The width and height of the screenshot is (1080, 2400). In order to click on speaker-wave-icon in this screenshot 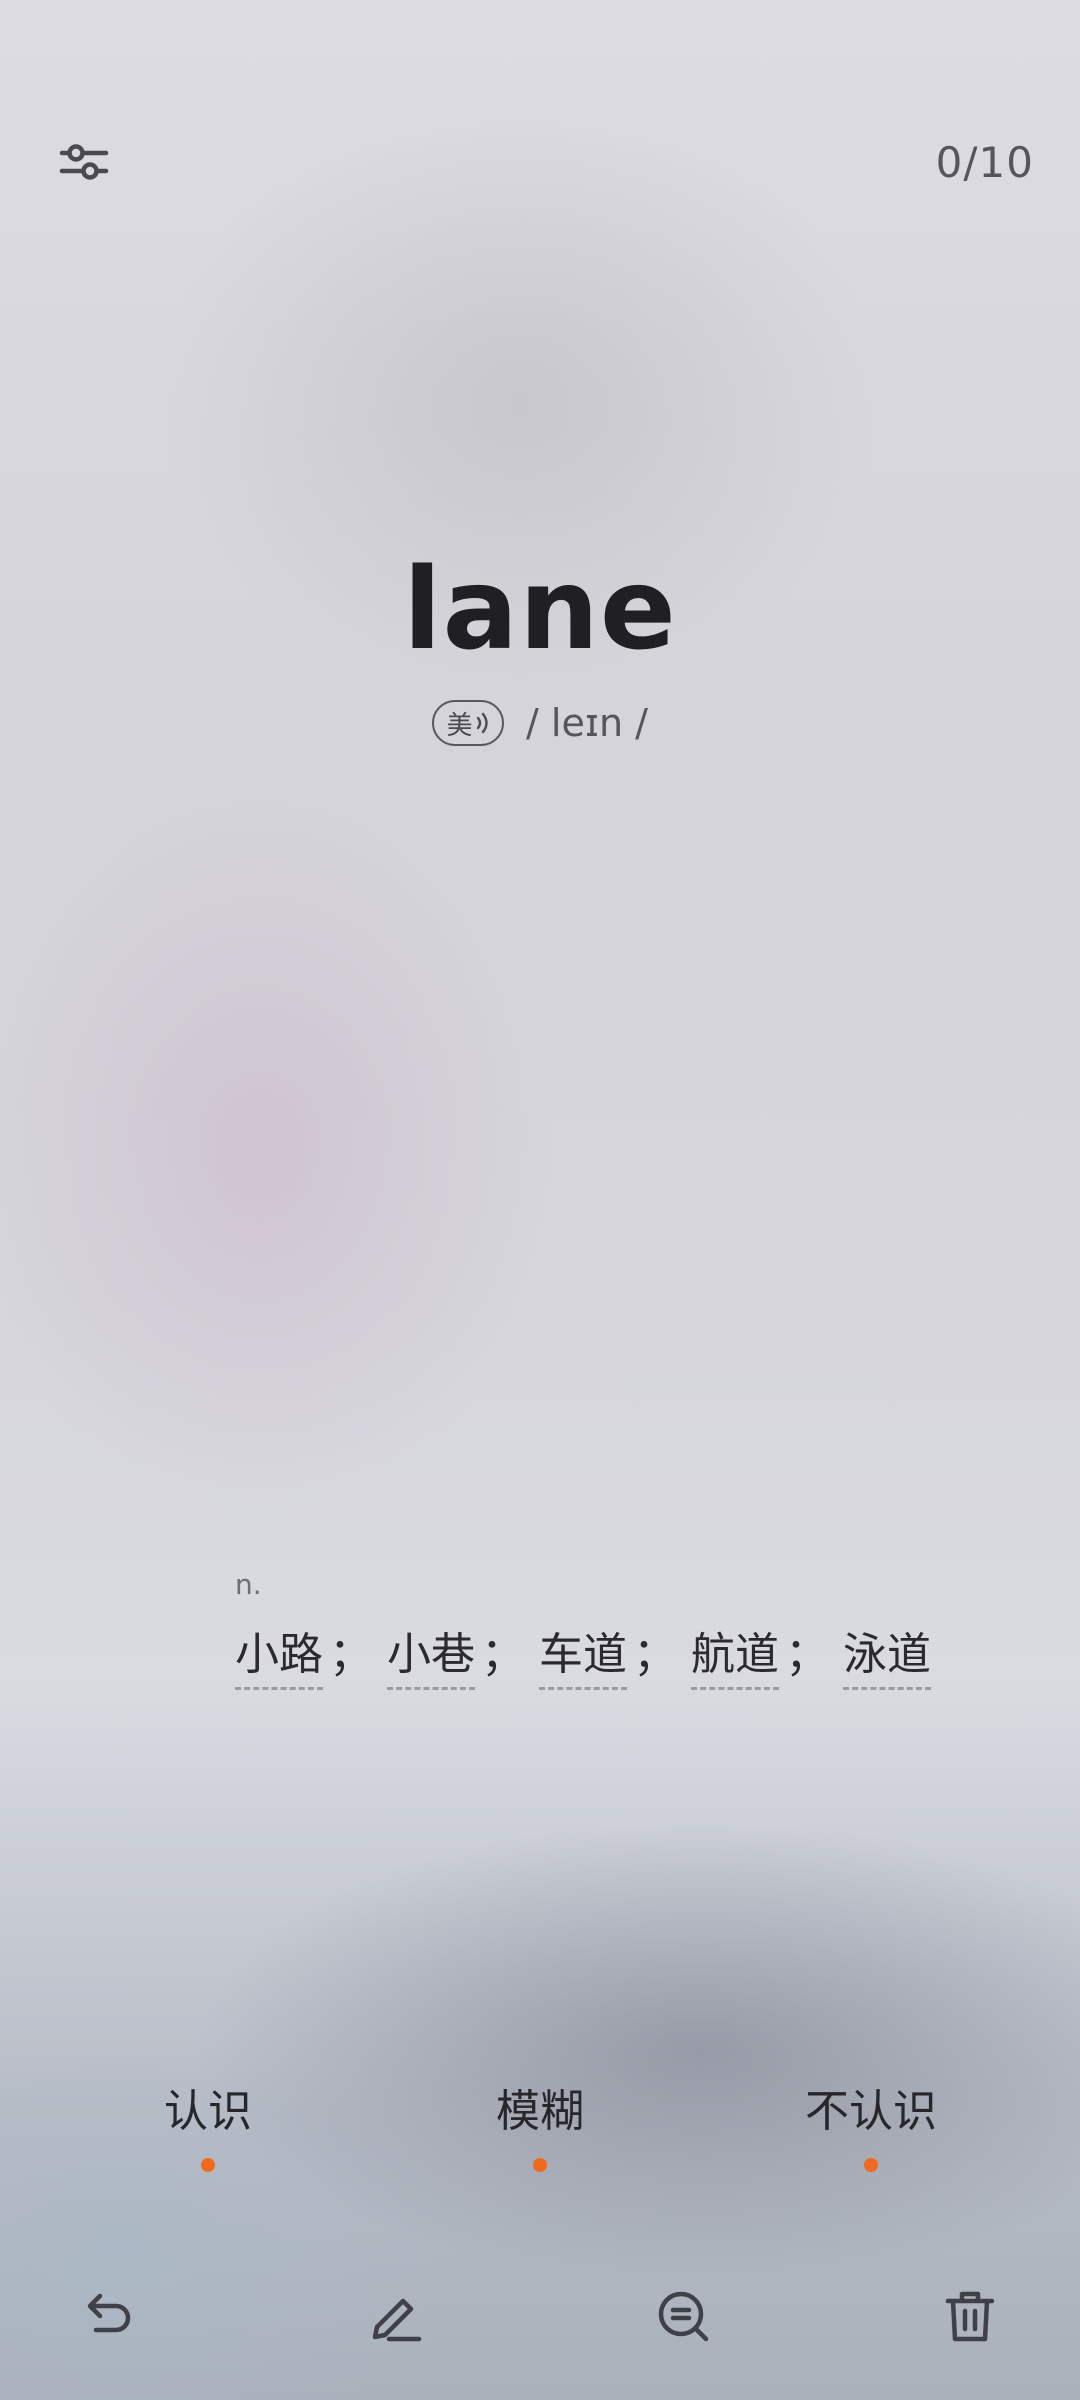, I will do `click(482, 723)`.